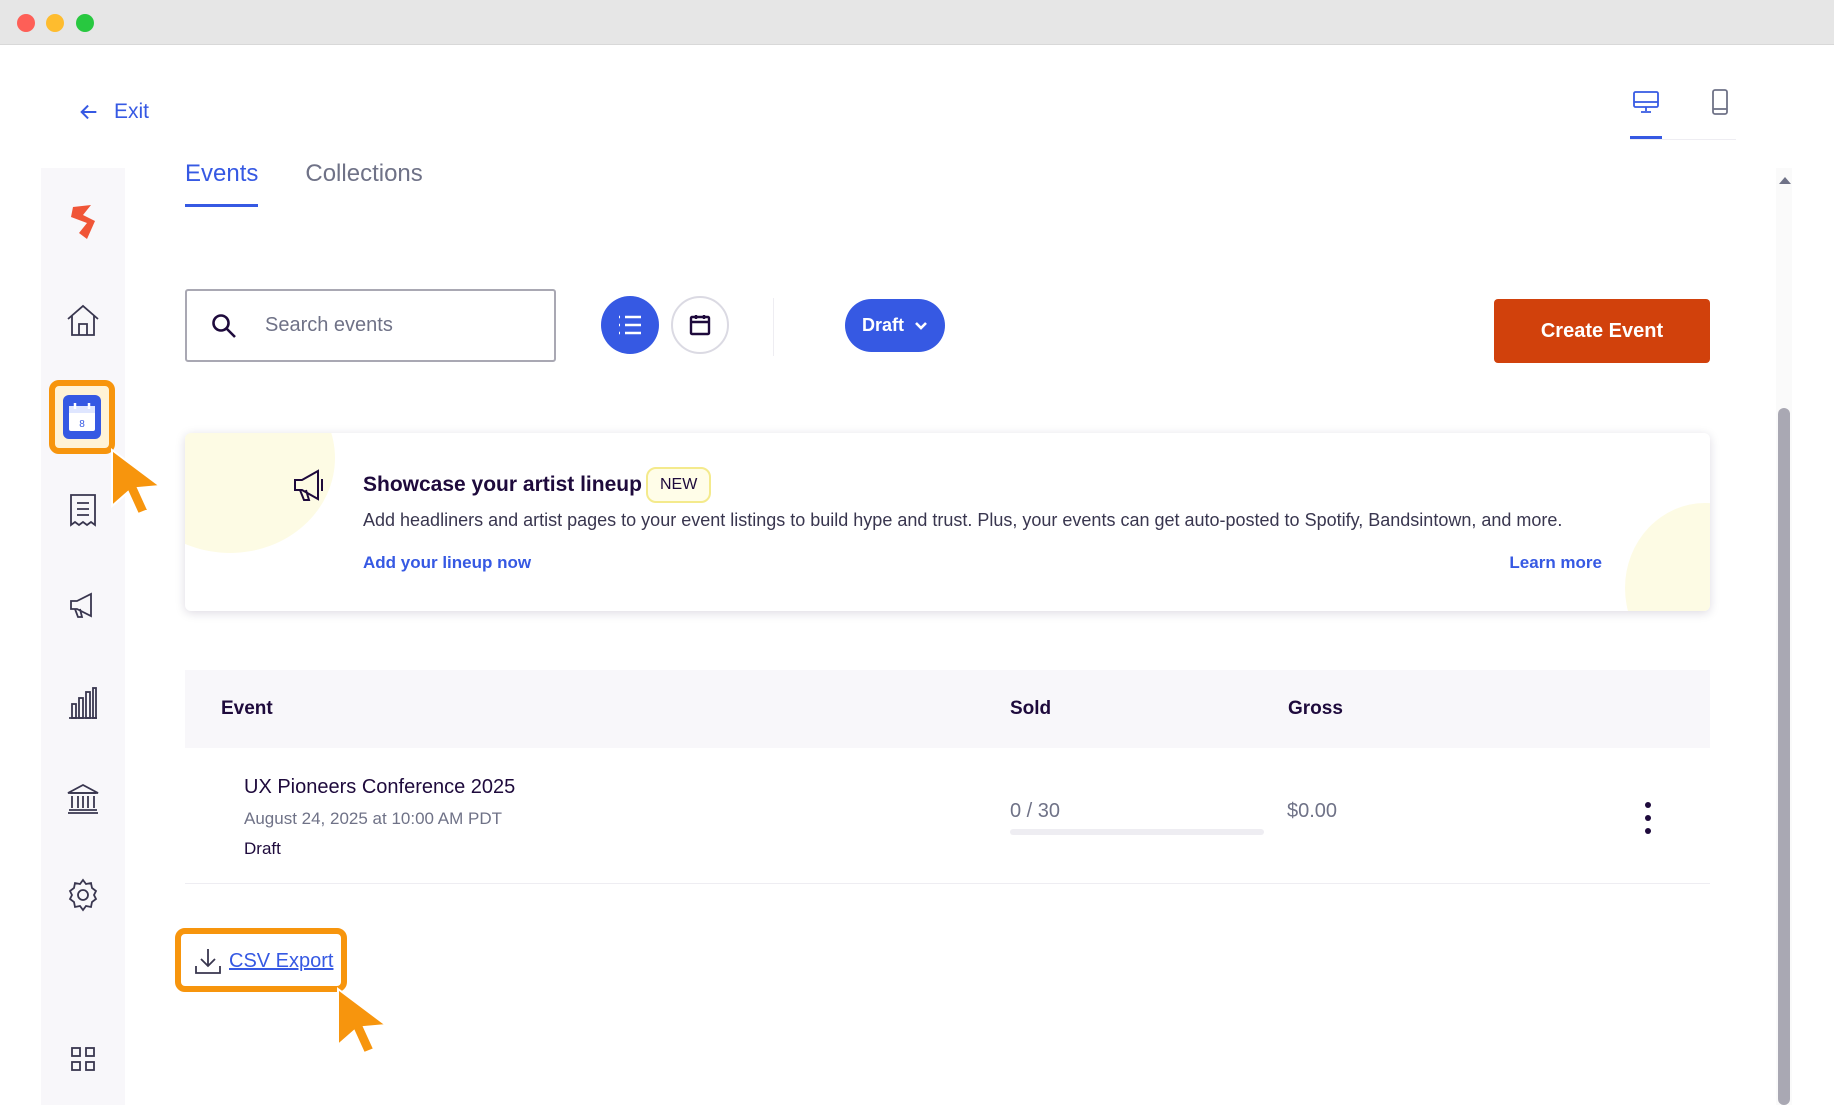 This screenshot has width=1834, height=1105. Describe the element at coordinates (132, 111) in the screenshot. I see `exit-label: Exit` at that location.